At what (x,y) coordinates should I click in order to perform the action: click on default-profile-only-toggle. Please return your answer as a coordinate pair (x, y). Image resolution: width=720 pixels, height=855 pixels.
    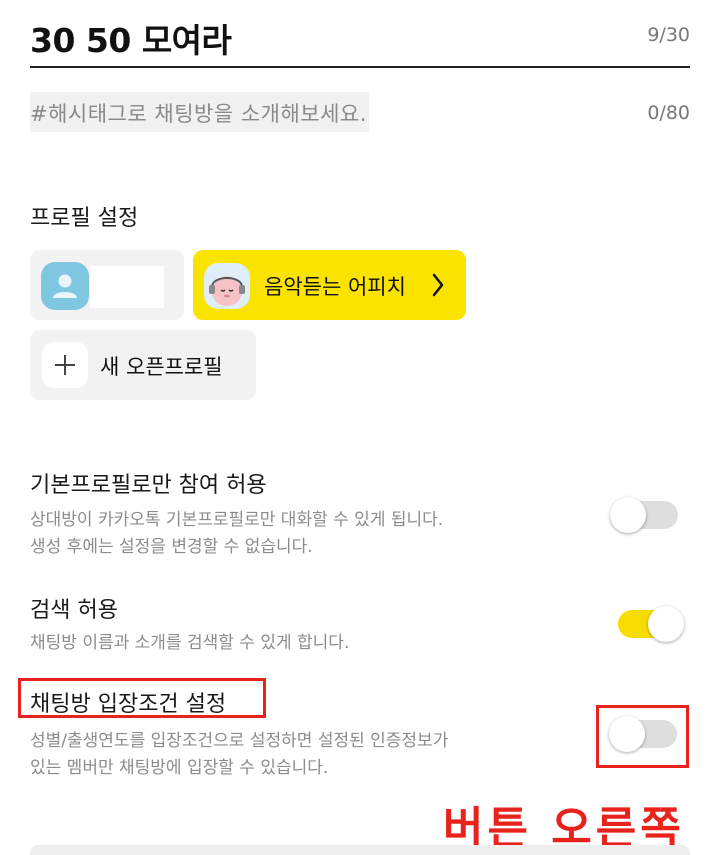
    Looking at the image, I should click on (645, 515).